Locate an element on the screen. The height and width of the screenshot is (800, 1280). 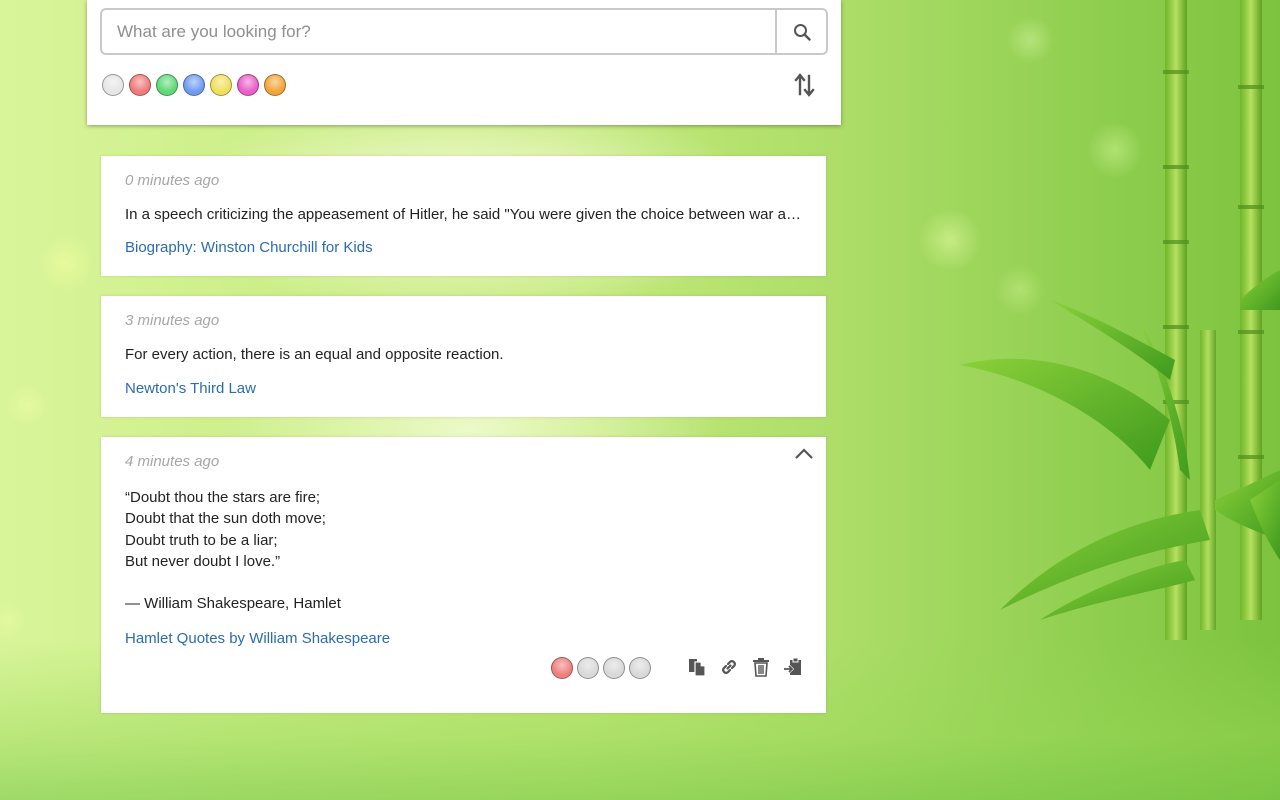
clip-color-red-selected is located at coordinates (562, 668).